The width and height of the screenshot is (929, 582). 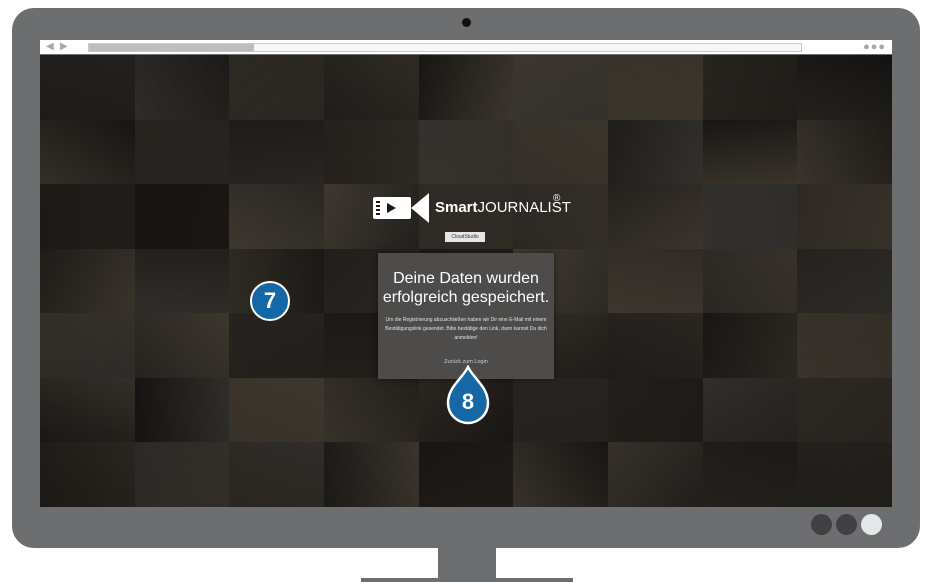 What do you see at coordinates (445, 47) in the screenshot?
I see `address-bar` at bounding box center [445, 47].